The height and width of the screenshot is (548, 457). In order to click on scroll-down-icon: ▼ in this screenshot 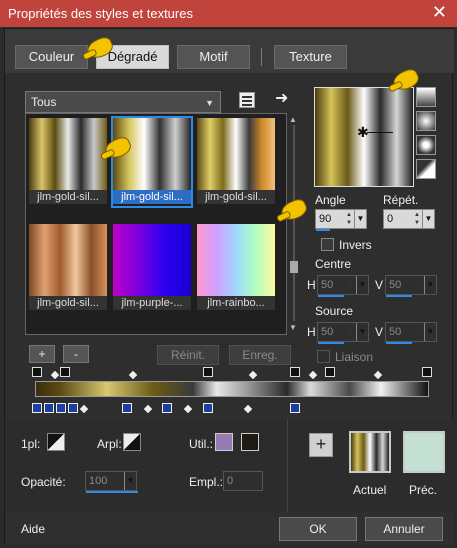, I will do `click(293, 327)`.